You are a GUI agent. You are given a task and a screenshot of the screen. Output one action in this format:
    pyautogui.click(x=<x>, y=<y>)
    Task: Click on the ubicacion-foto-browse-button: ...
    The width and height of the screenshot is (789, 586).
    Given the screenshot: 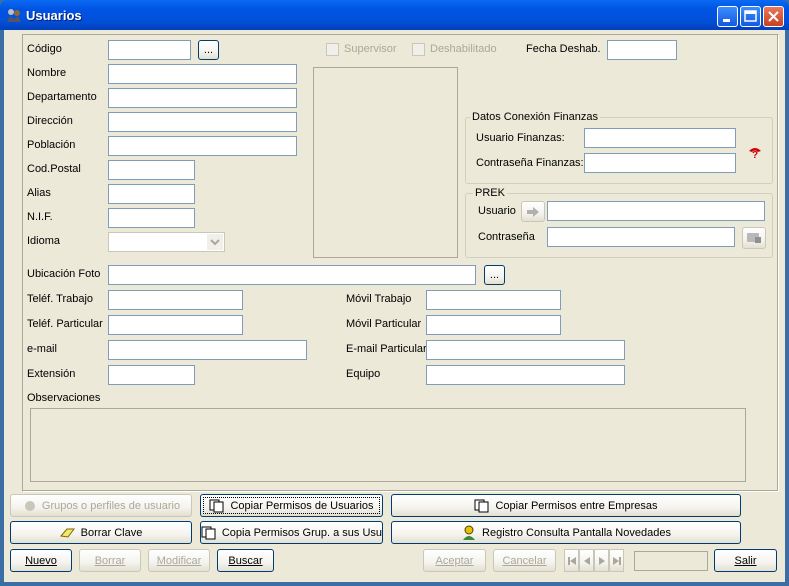 What is the action you would take?
    pyautogui.click(x=494, y=275)
    